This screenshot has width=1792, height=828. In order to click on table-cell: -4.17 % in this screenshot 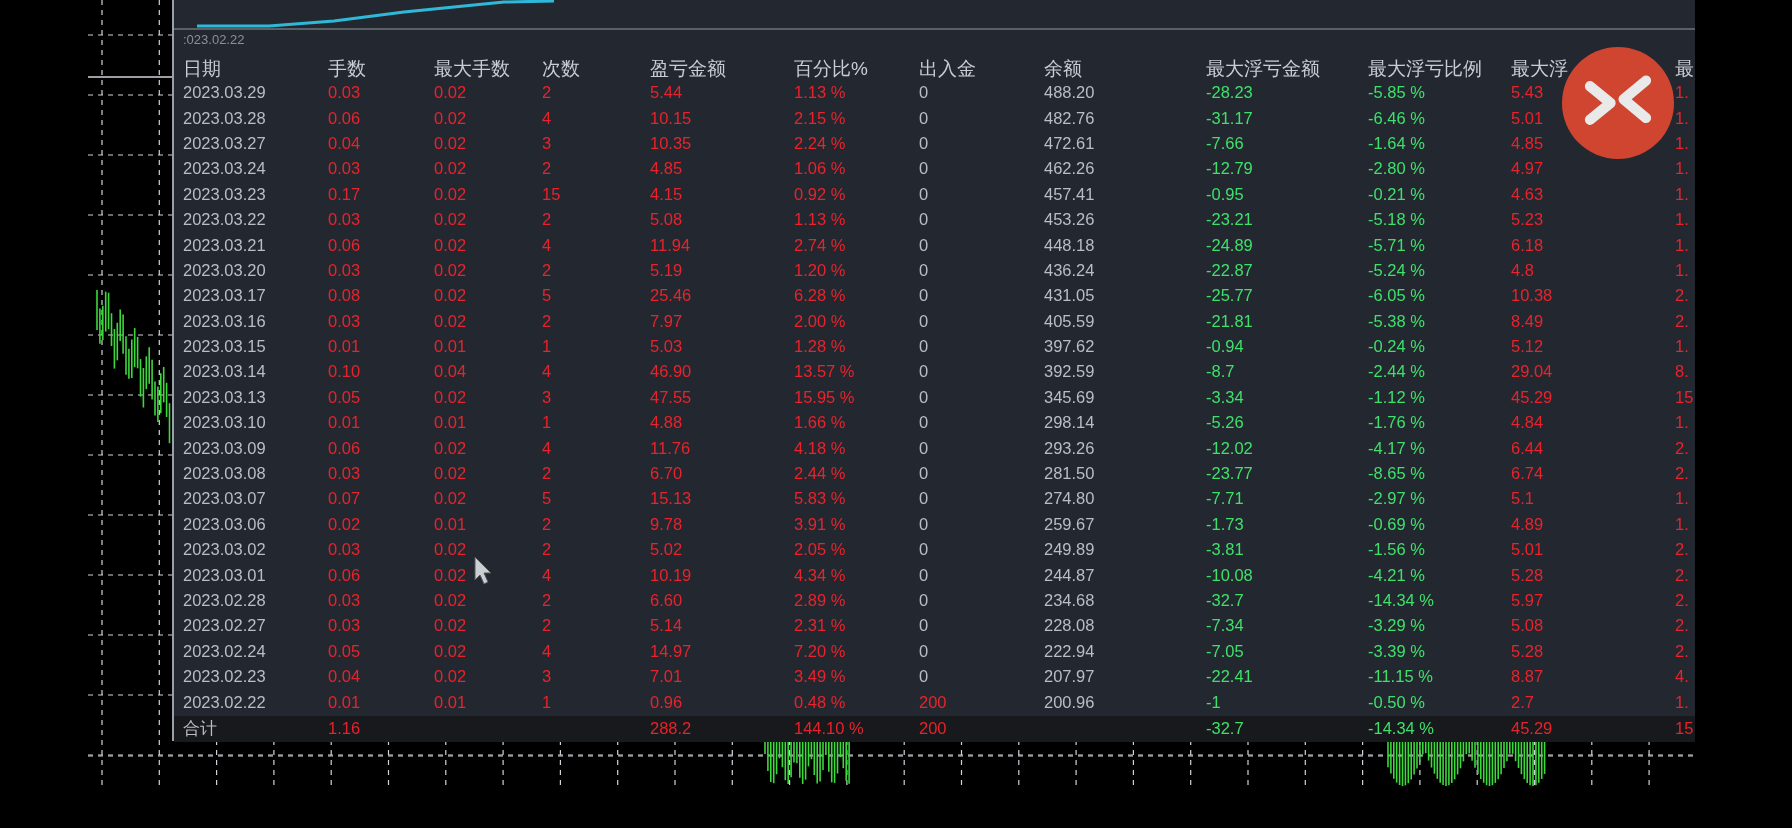, I will do `click(1396, 448)`.